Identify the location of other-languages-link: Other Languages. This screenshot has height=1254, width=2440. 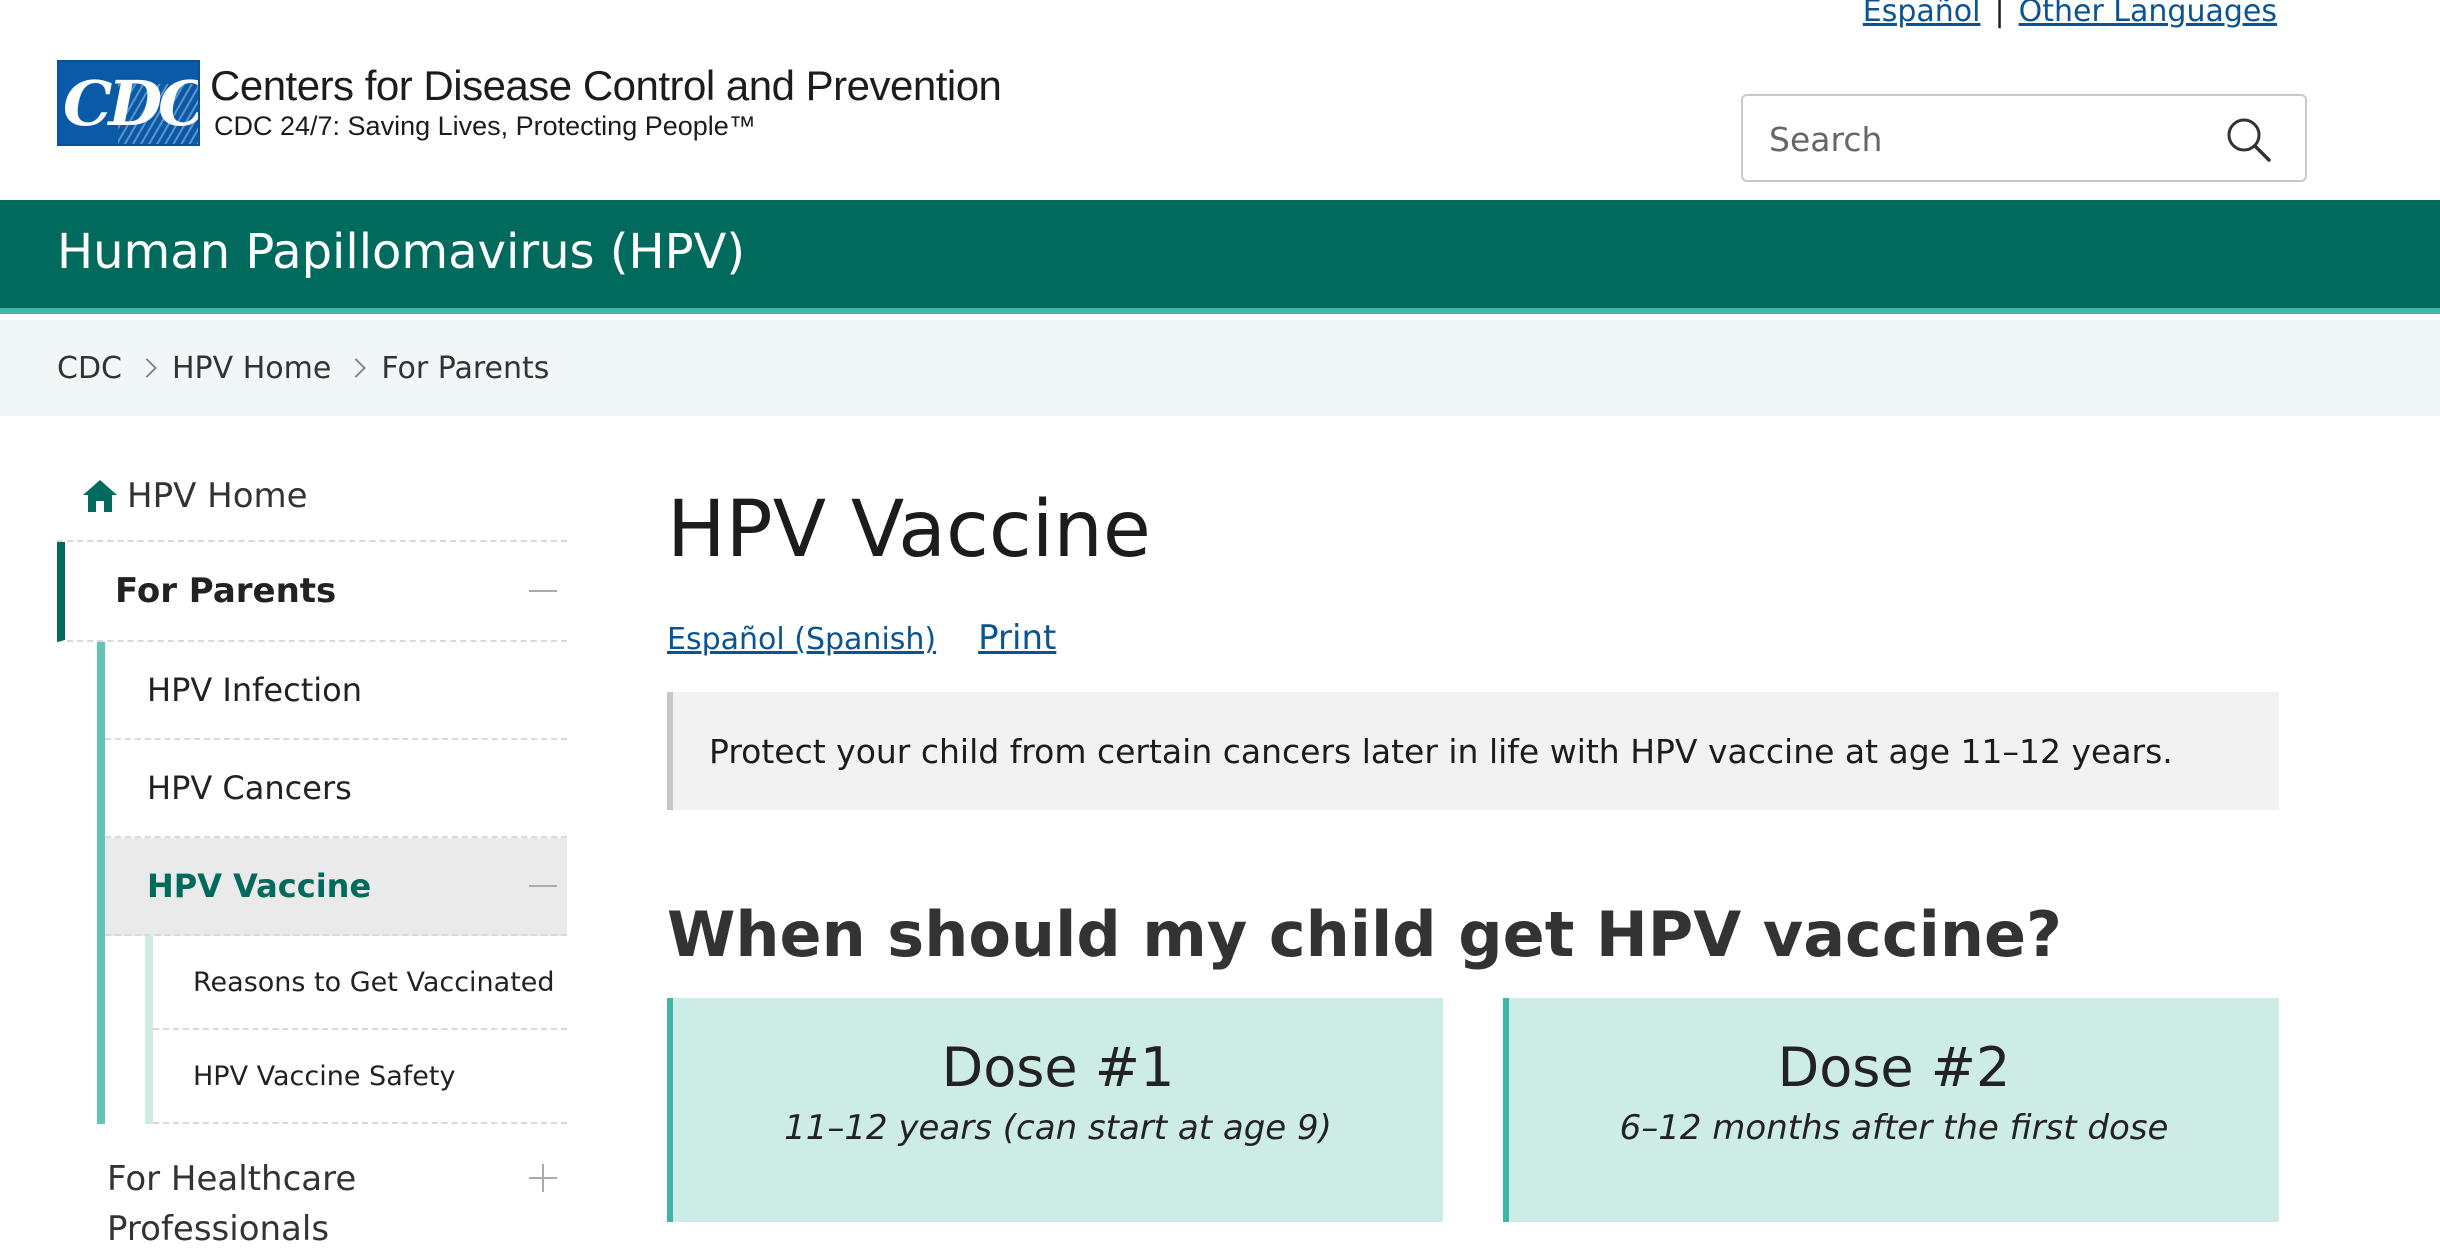
(2148, 14).